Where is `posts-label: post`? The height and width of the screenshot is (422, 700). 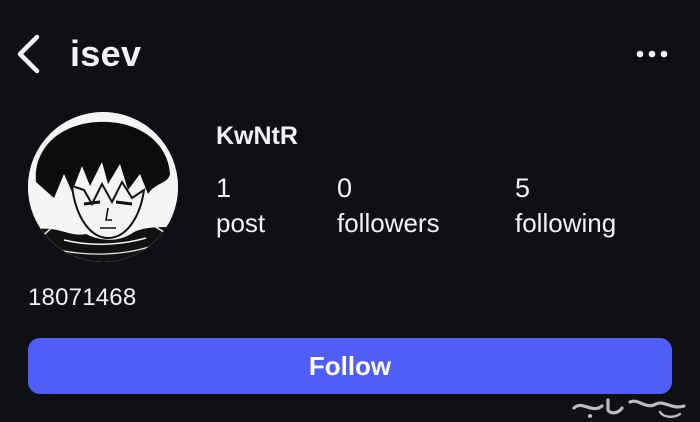
posts-label: post is located at coordinates (241, 223).